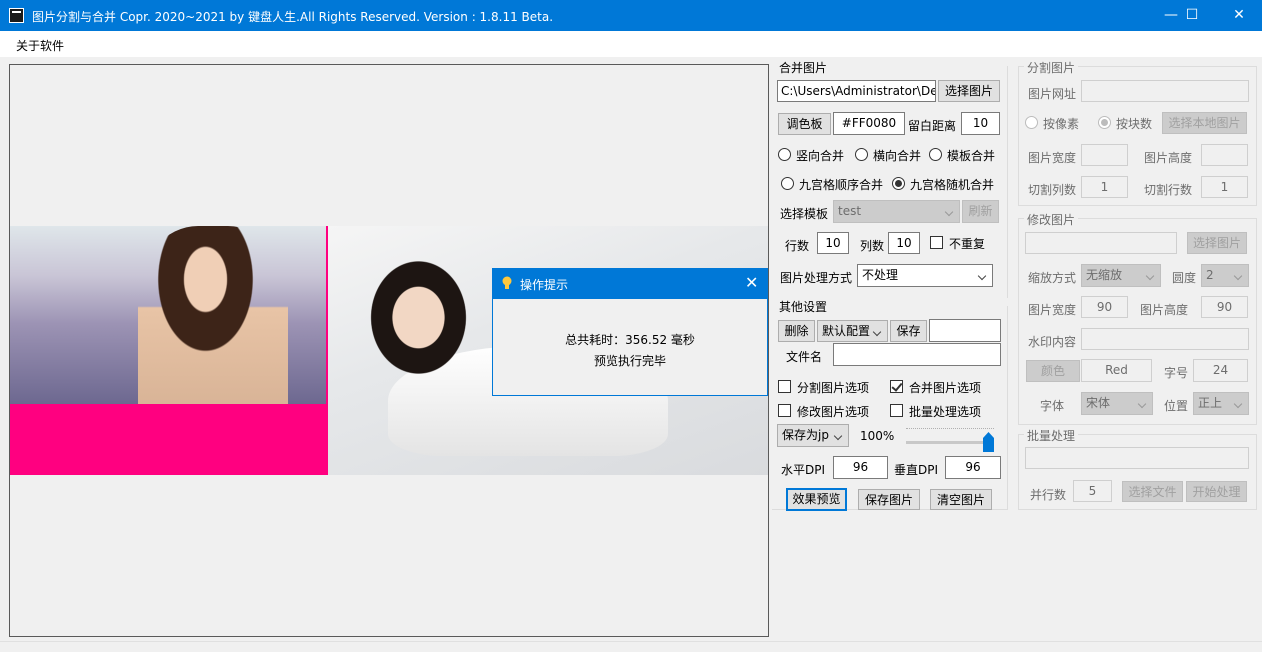  What do you see at coordinates (507, 282) in the screenshot?
I see `lightbulb-icon` at bounding box center [507, 282].